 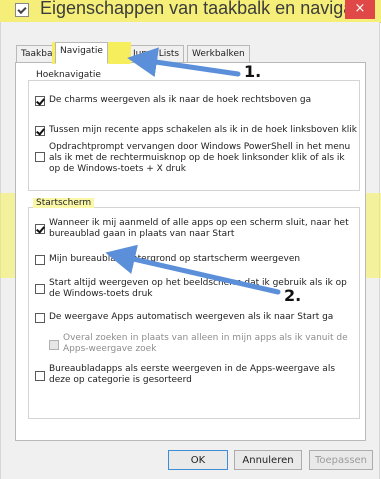 I want to click on arrow-1-icon, so click(x=184, y=62).